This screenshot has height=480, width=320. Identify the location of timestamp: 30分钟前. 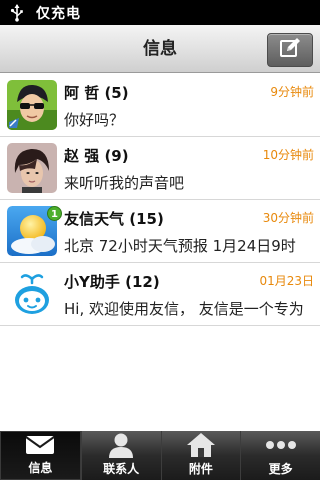
(288, 218).